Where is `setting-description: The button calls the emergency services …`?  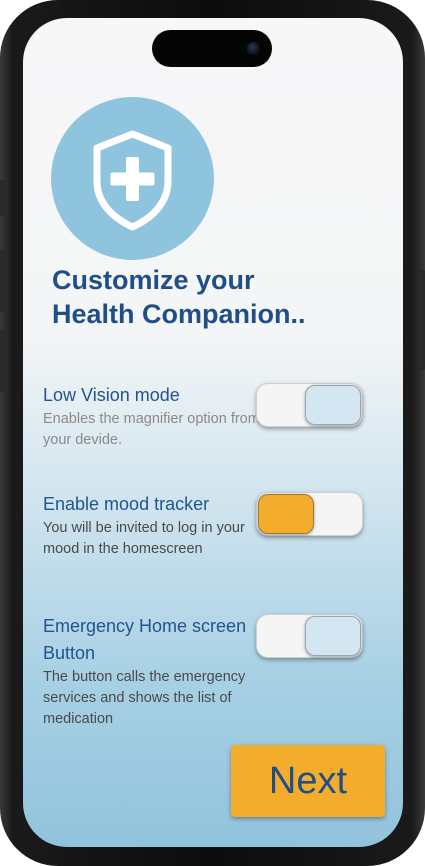
setting-description: The button calls the emergency services … is located at coordinates (144, 698).